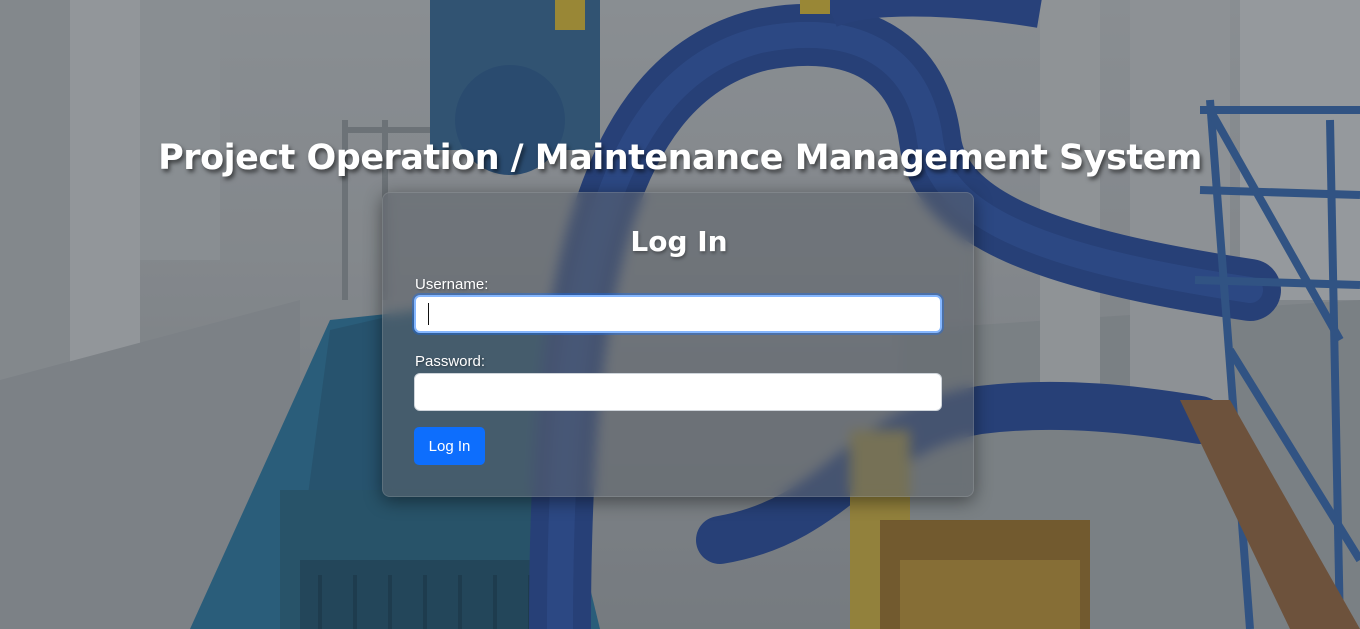 The image size is (1360, 629). I want to click on text-cursor, so click(428, 314).